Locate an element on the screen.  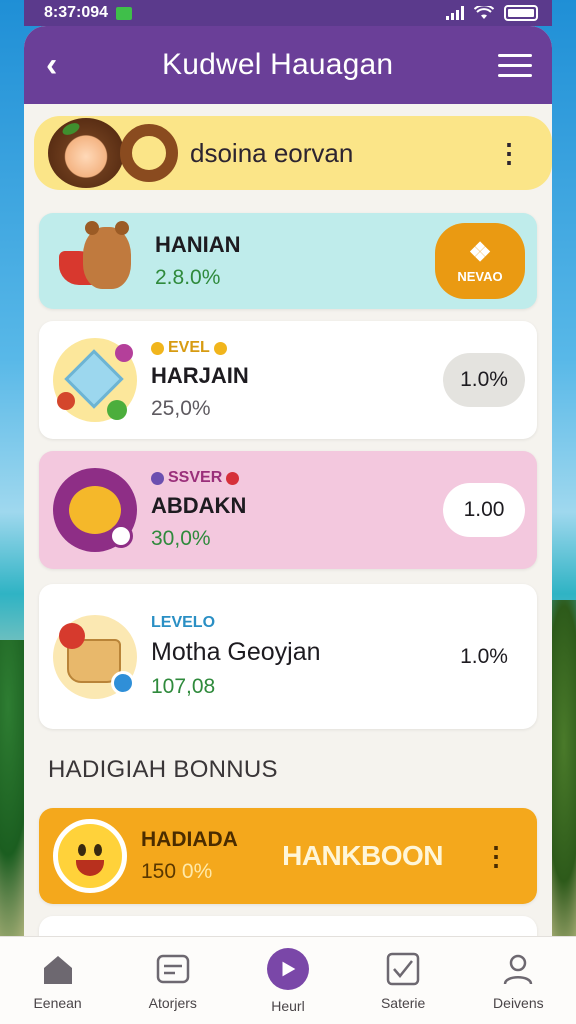
status-bar: 8:37:094 is located at coordinates (288, 13).